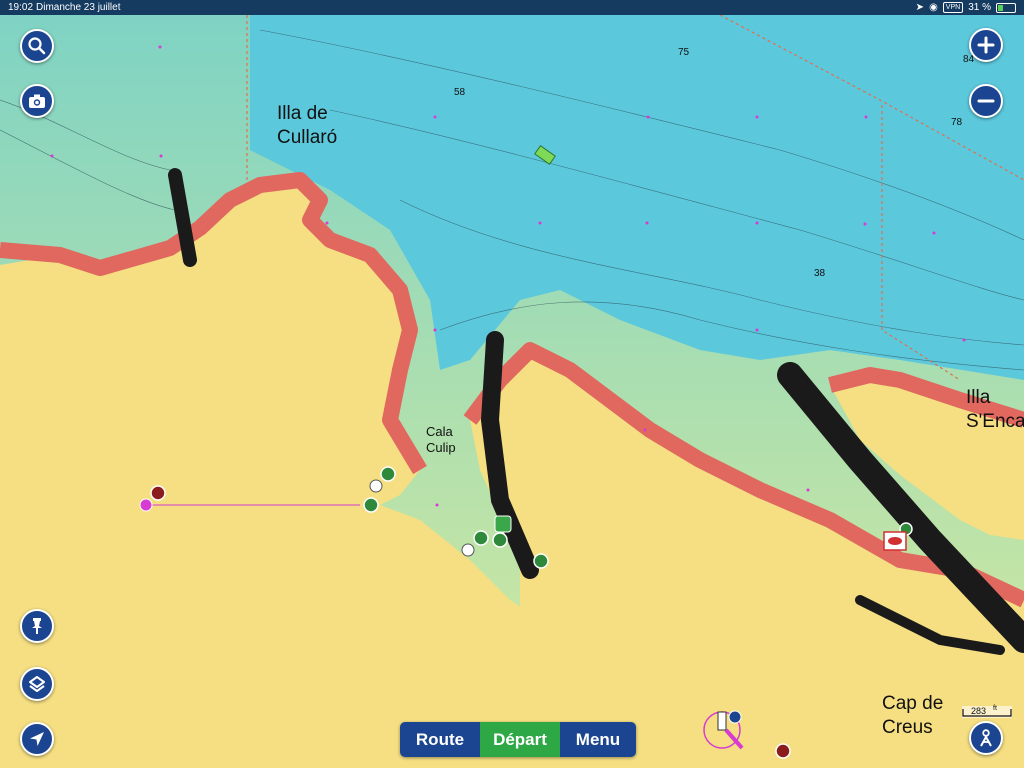 This screenshot has height=768, width=1024. Describe the element at coordinates (21, 7) in the screenshot. I see `status-time: 19:02` at that location.